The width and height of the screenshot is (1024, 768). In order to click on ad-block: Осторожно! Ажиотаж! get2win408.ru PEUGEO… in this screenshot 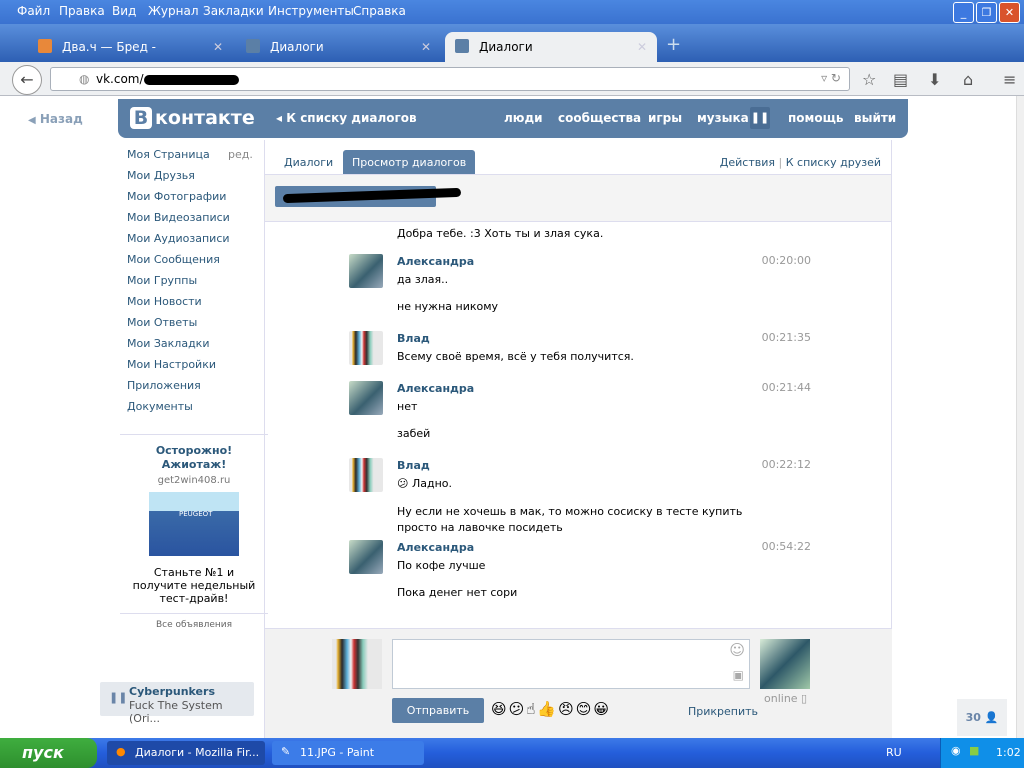, I will do `click(194, 532)`.